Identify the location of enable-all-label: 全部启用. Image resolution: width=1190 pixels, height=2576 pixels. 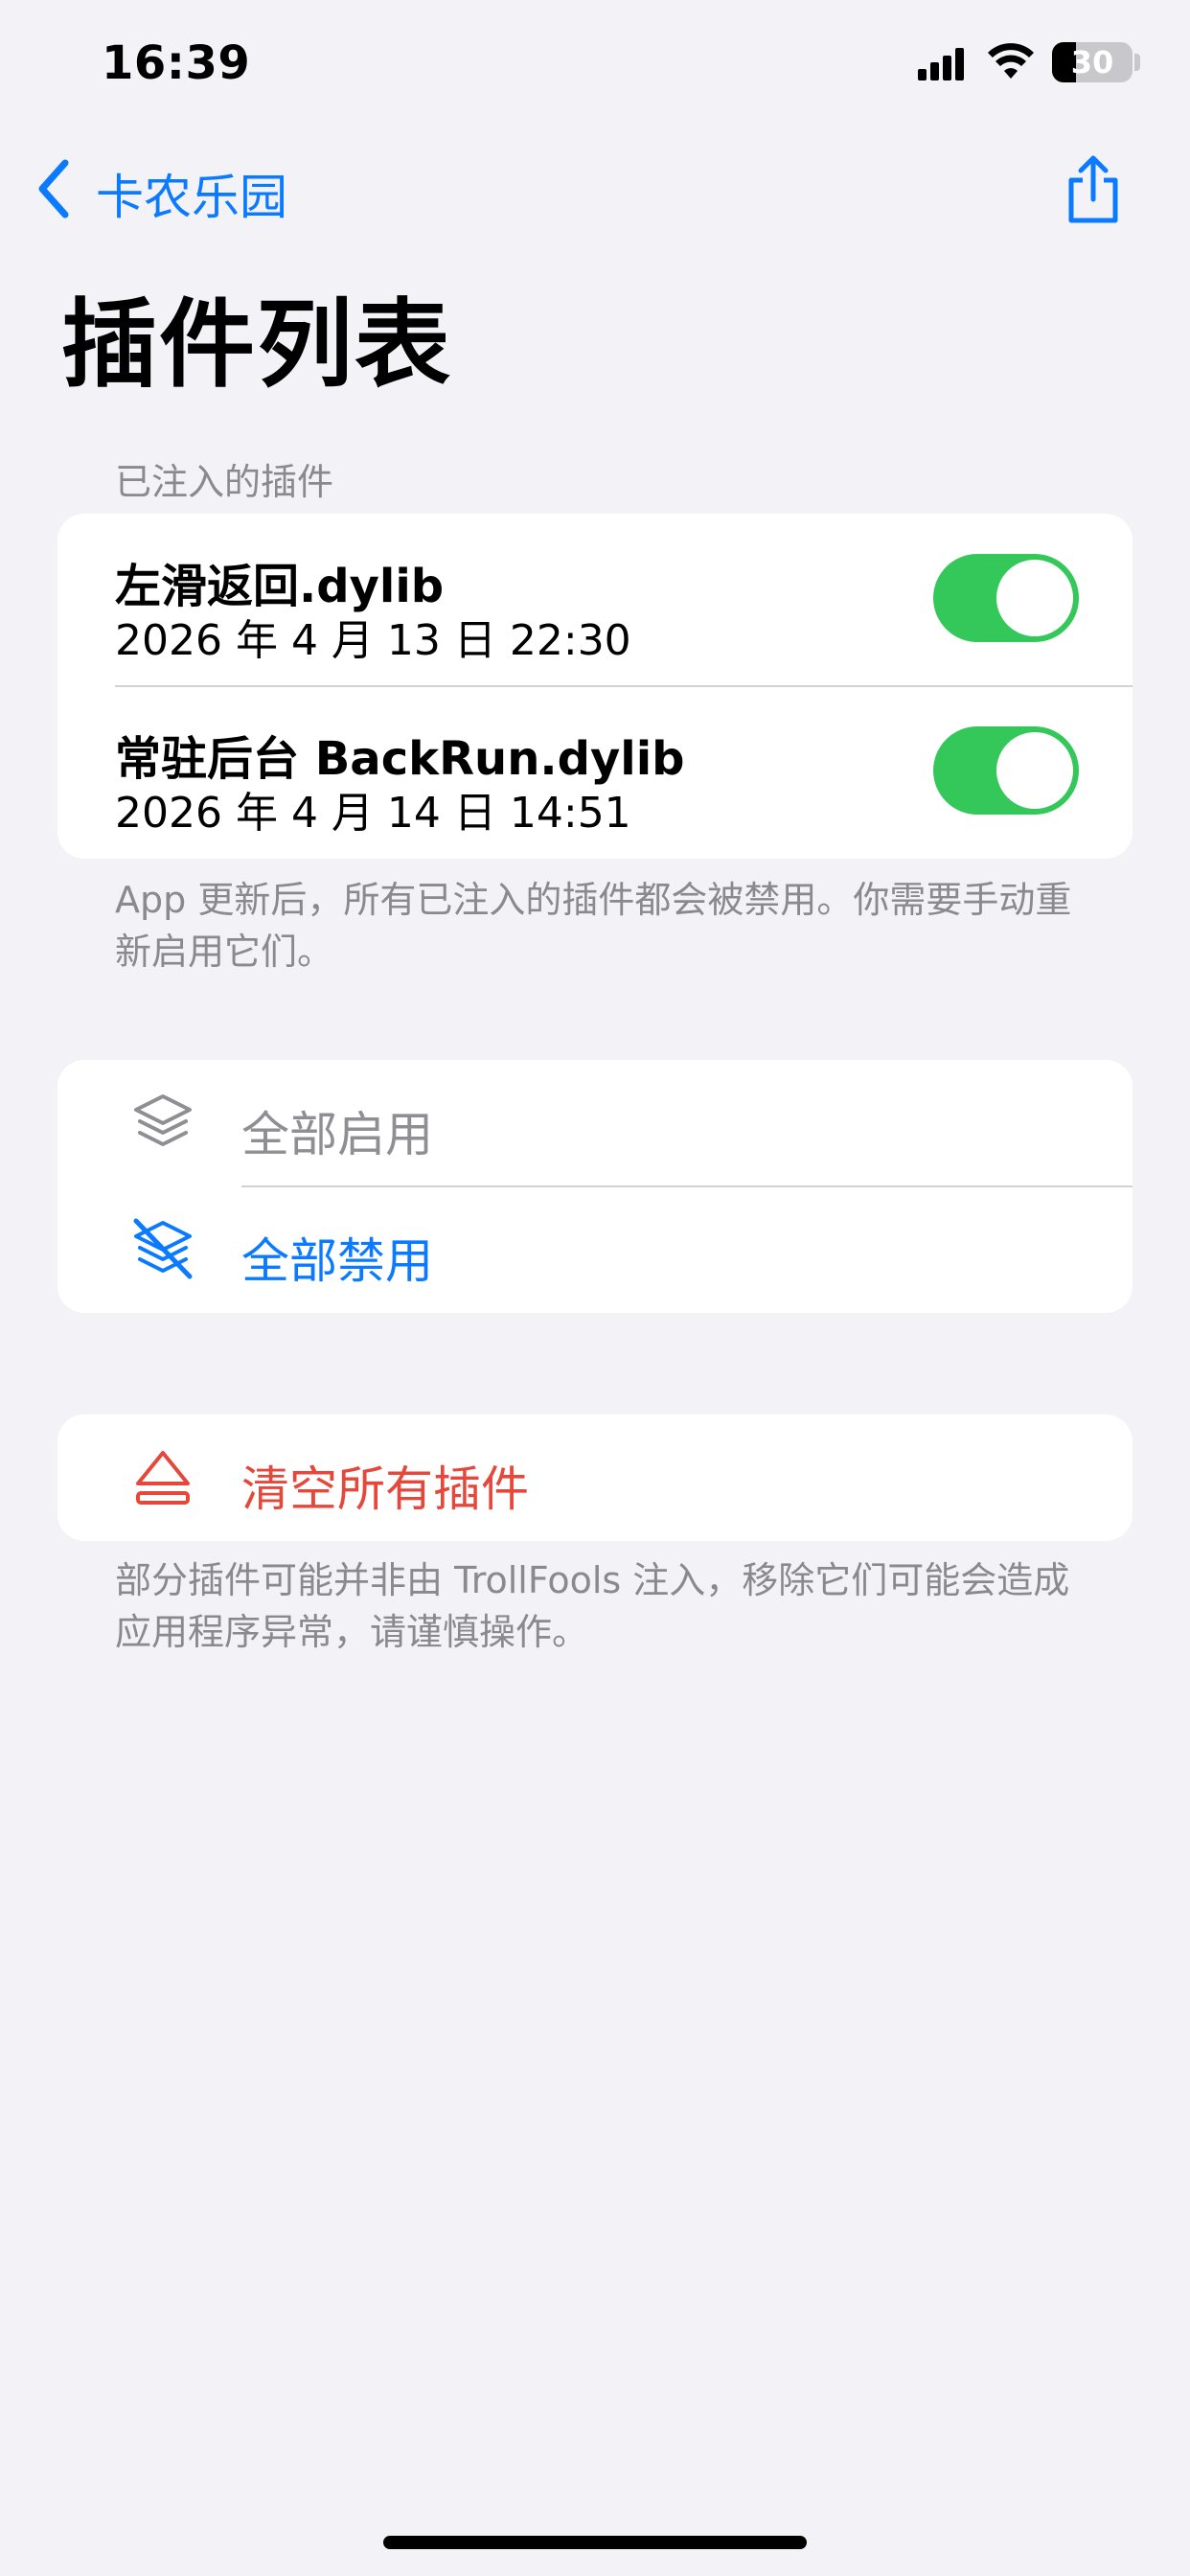
(337, 1134).